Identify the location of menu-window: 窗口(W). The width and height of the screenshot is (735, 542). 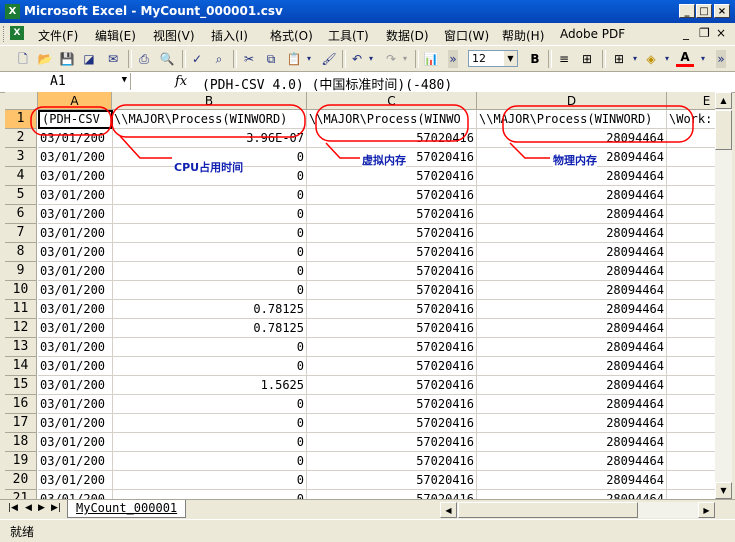
(466, 35).